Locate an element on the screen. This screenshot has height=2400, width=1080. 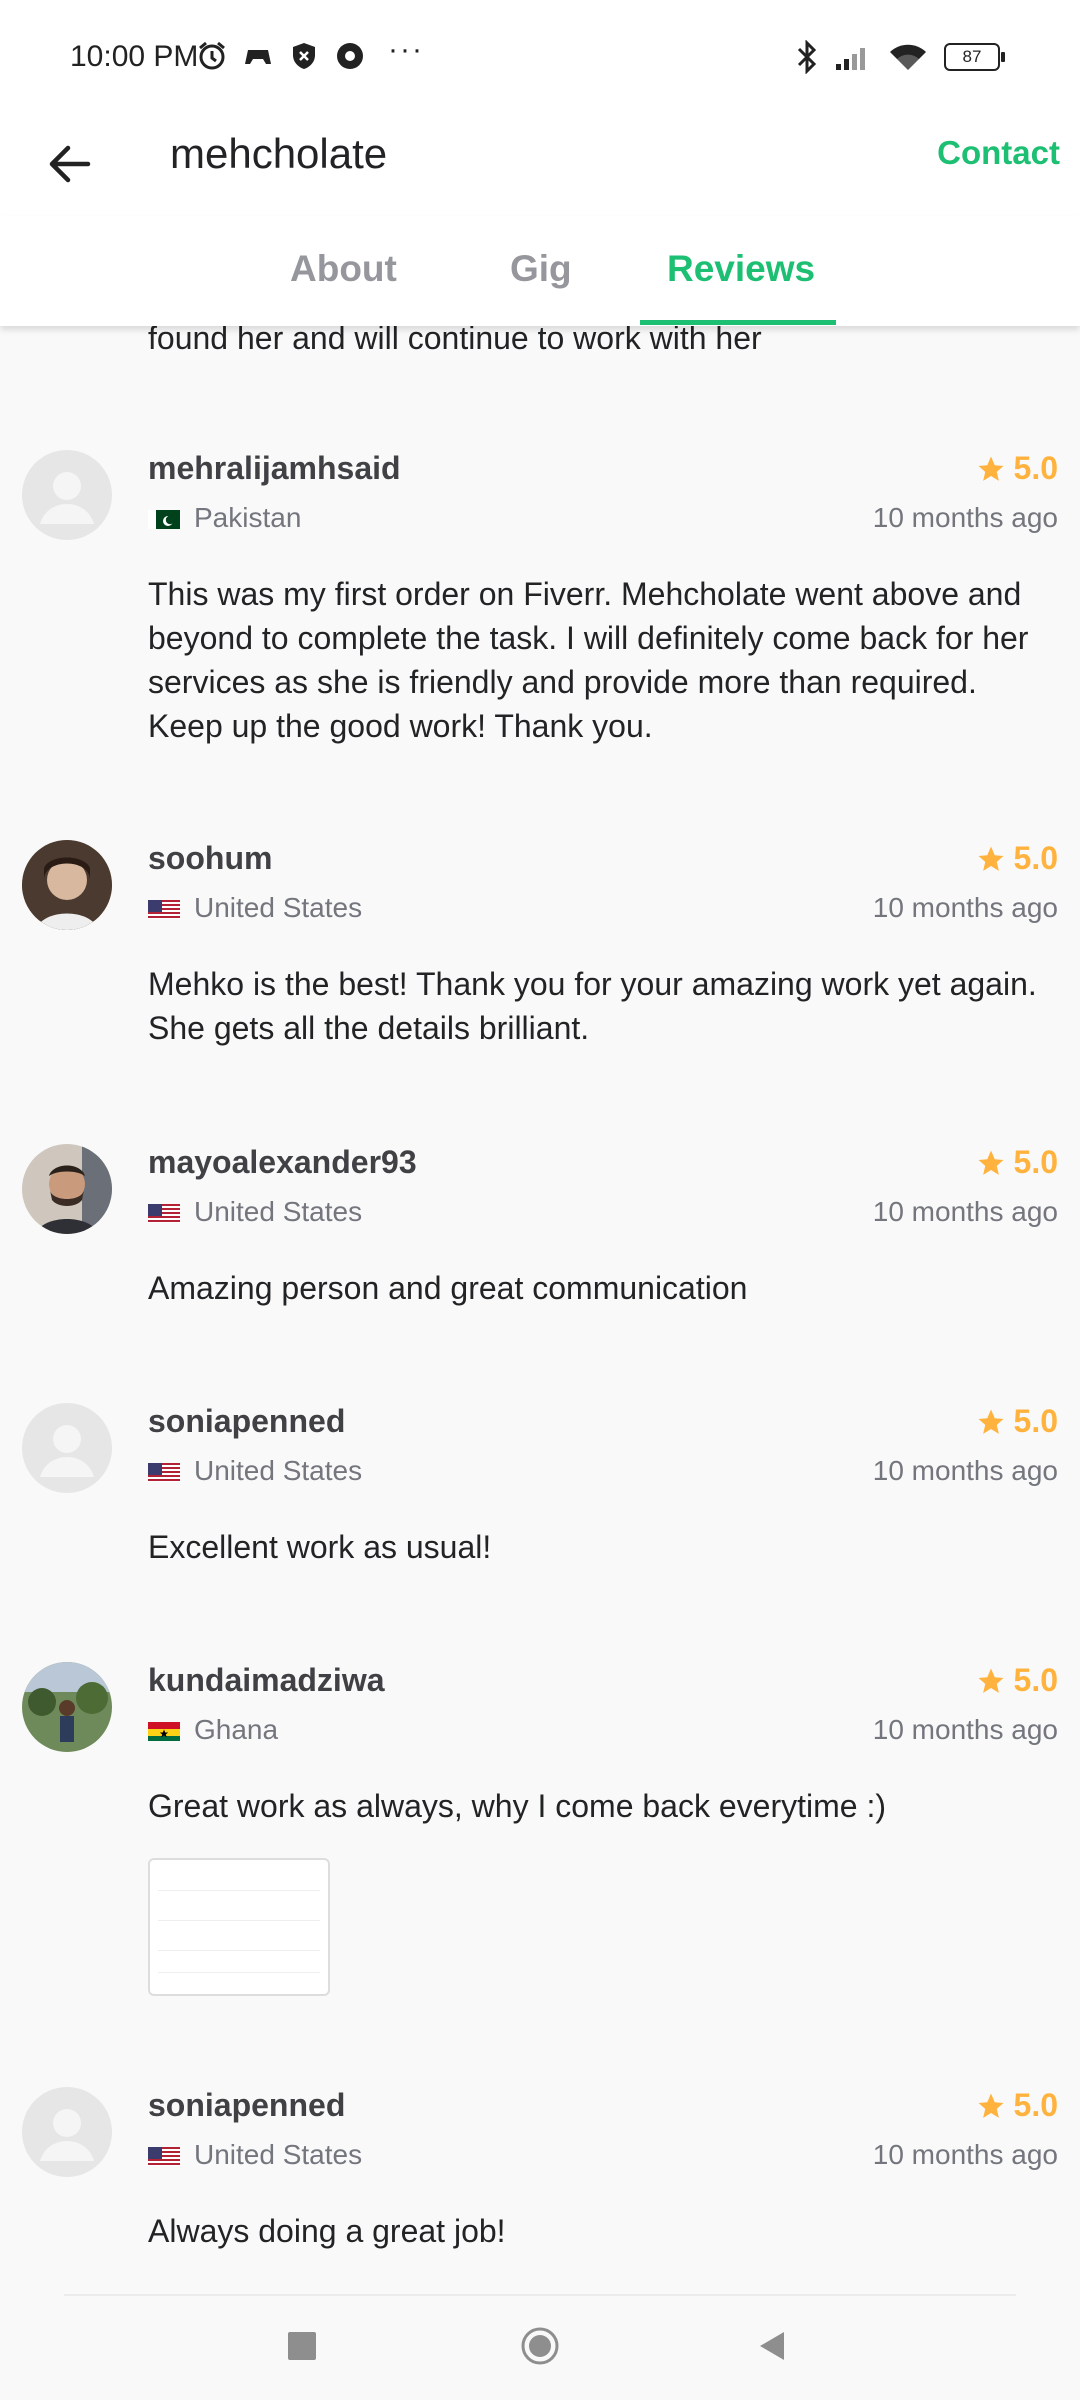
review-username: kundaimadziwa is located at coordinates (266, 1680).